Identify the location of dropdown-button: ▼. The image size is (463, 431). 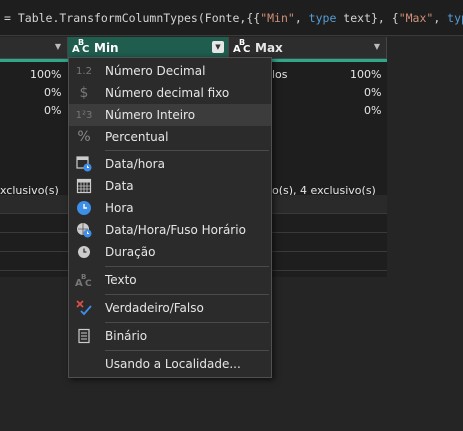
(218, 47).